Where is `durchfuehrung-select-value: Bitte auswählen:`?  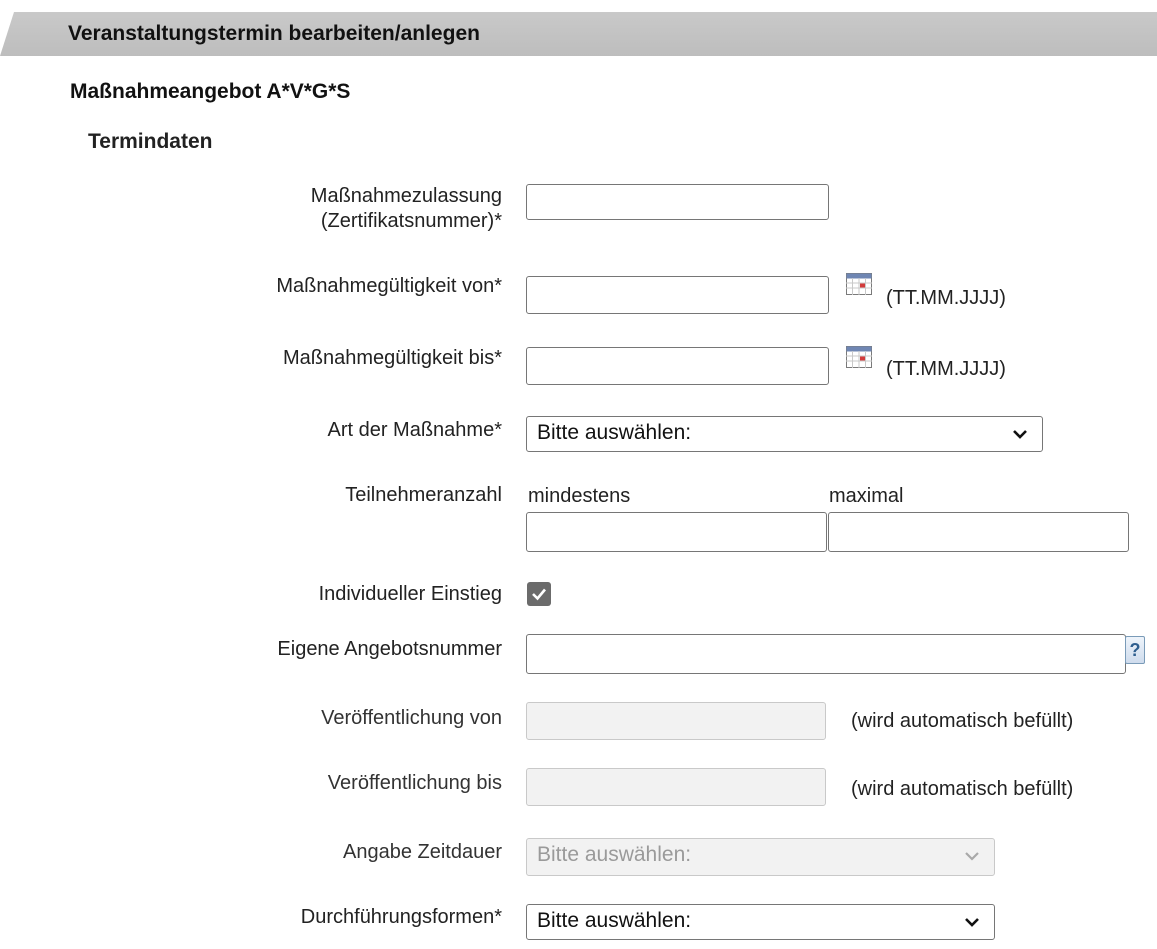
durchfuehrung-select-value: Bitte auswählen: is located at coordinates (614, 920).